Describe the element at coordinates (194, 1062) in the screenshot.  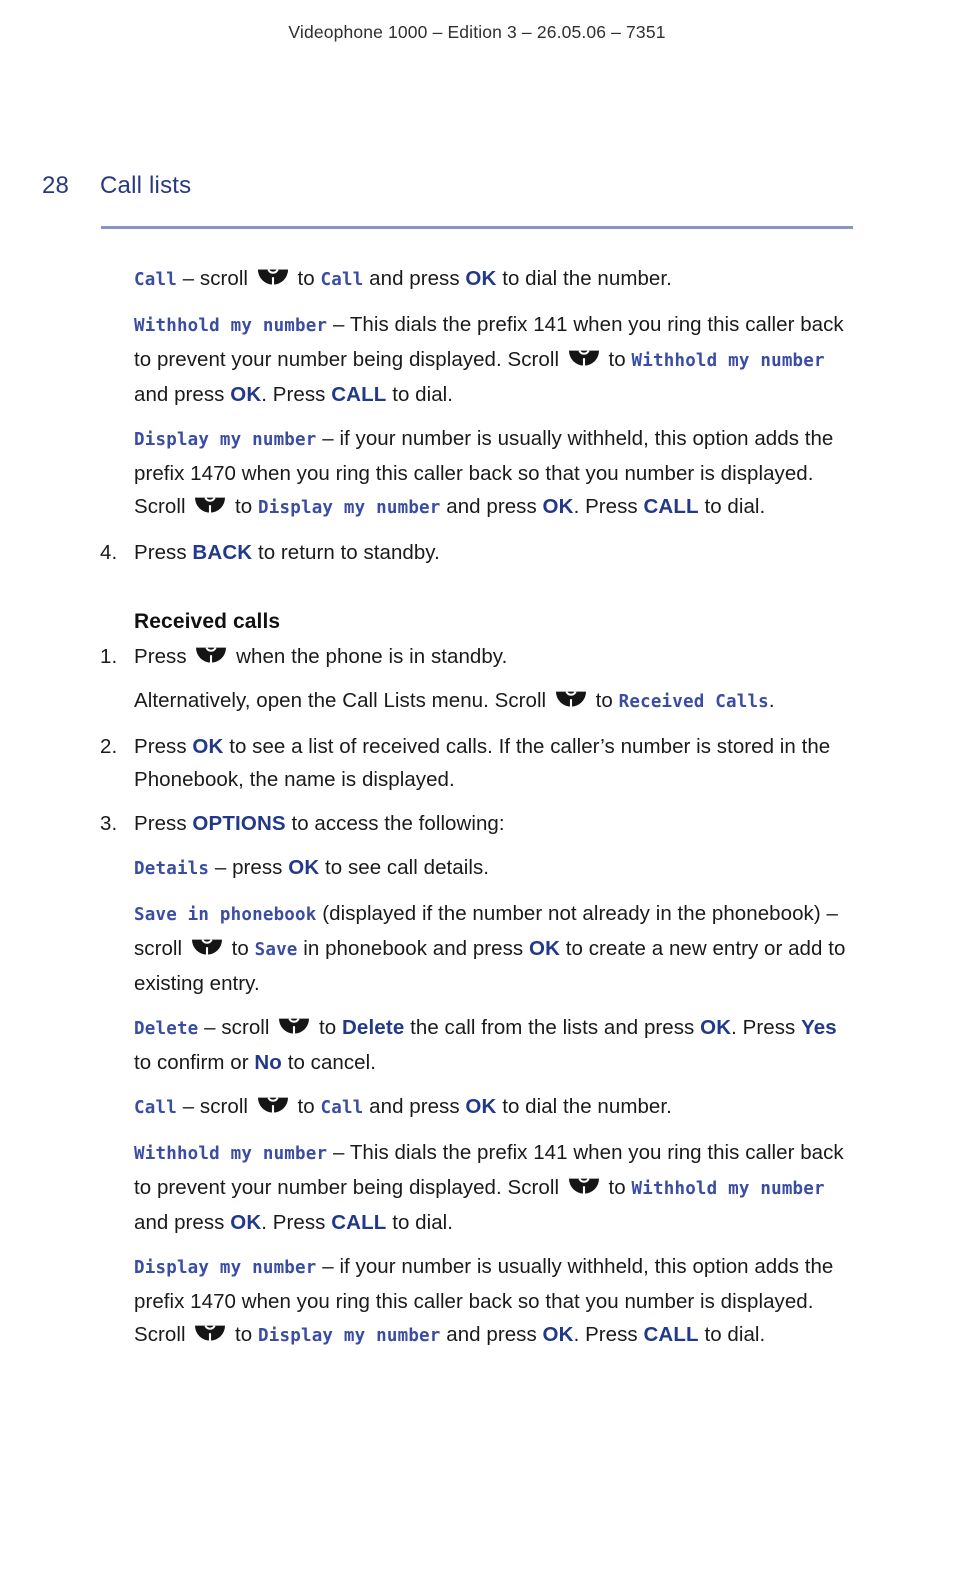
I see `text: to confirm or` at that location.